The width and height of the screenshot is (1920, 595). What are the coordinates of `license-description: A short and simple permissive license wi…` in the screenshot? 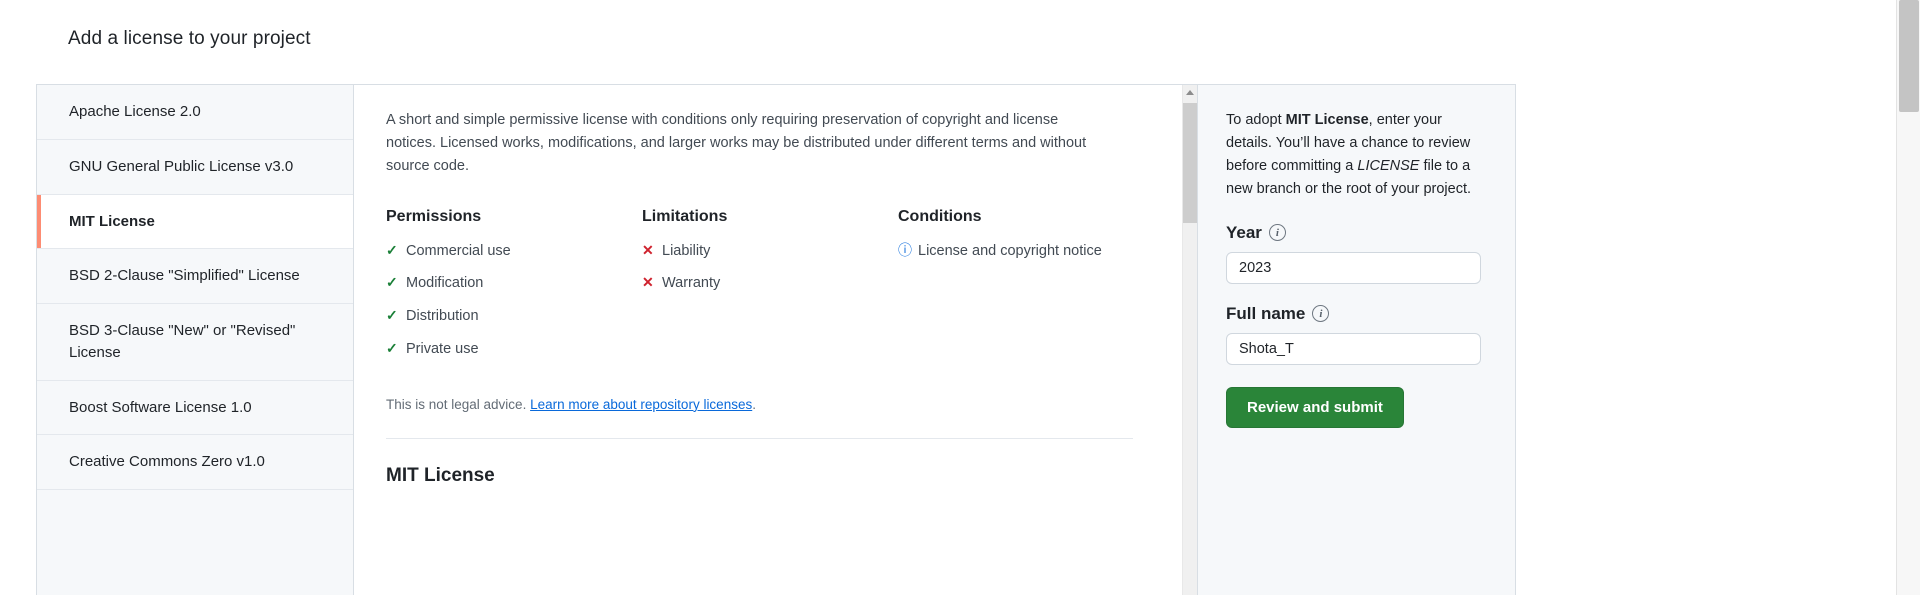 It's located at (736, 143).